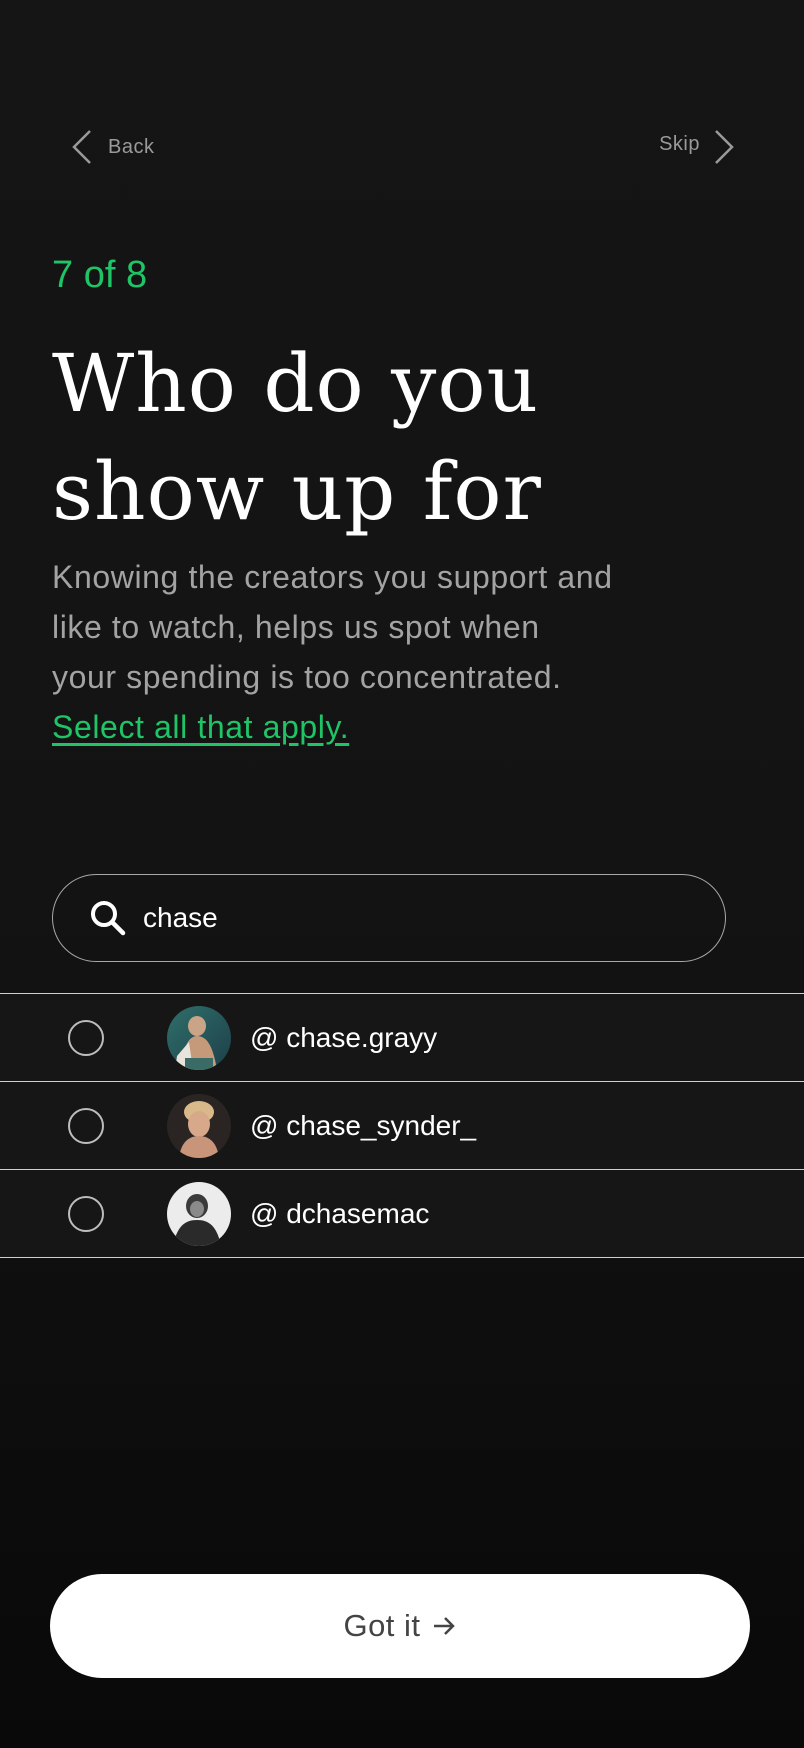 Image resolution: width=804 pixels, height=1748 pixels. Describe the element at coordinates (344, 1037) in the screenshot. I see `creator-handle: @ chase.grayy` at that location.